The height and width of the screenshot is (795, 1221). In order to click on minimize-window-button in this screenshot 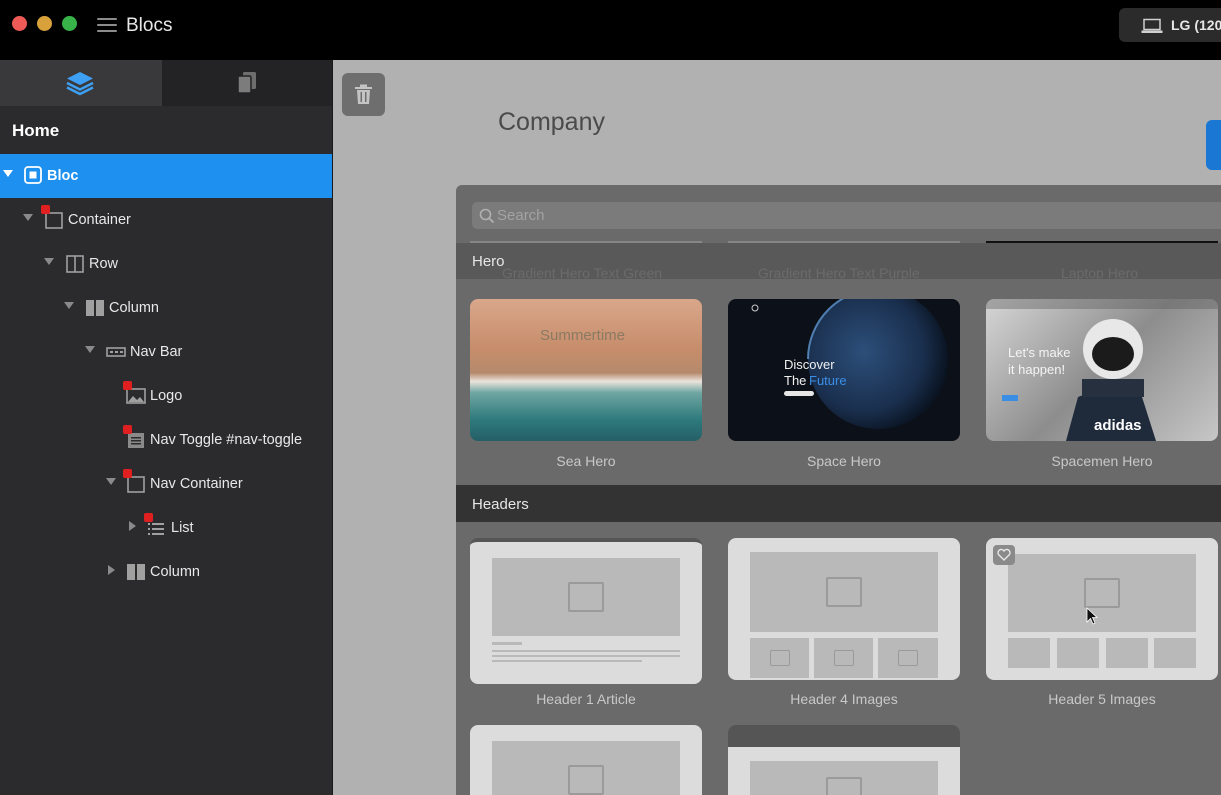, I will do `click(44, 23)`.